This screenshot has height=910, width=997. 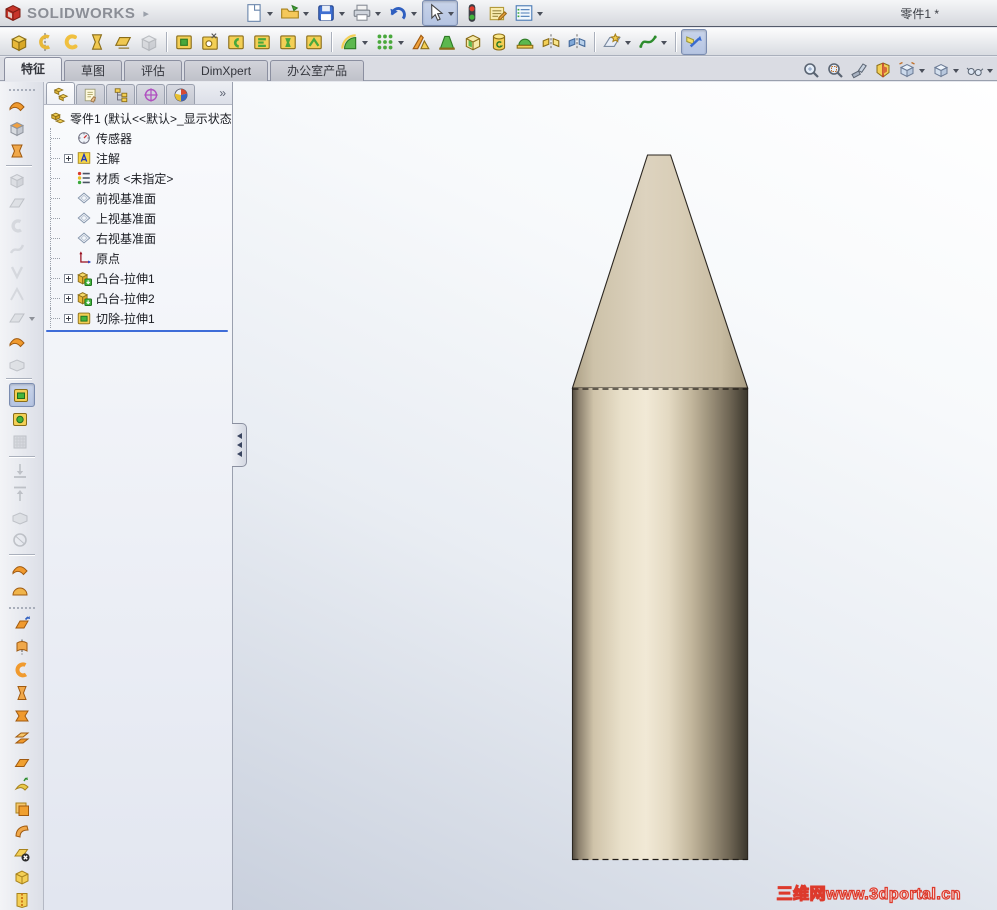 What do you see at coordinates (22, 785) in the screenshot?
I see `freeform-surface-button` at bounding box center [22, 785].